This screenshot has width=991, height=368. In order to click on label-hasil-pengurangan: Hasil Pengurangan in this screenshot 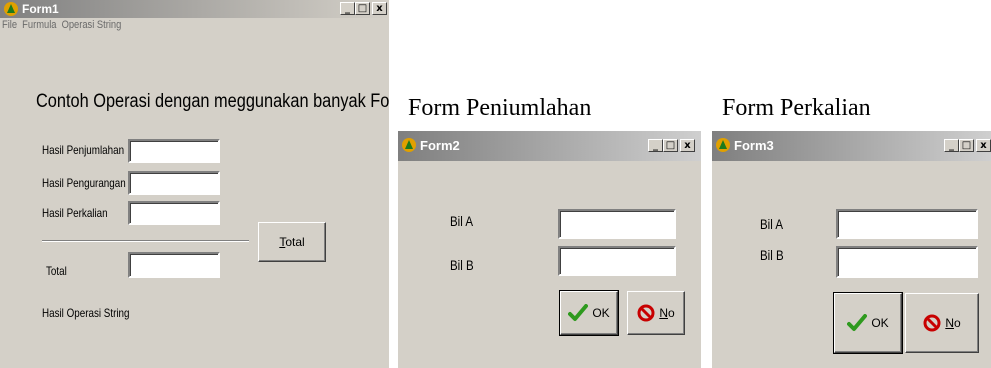, I will do `click(84, 183)`.